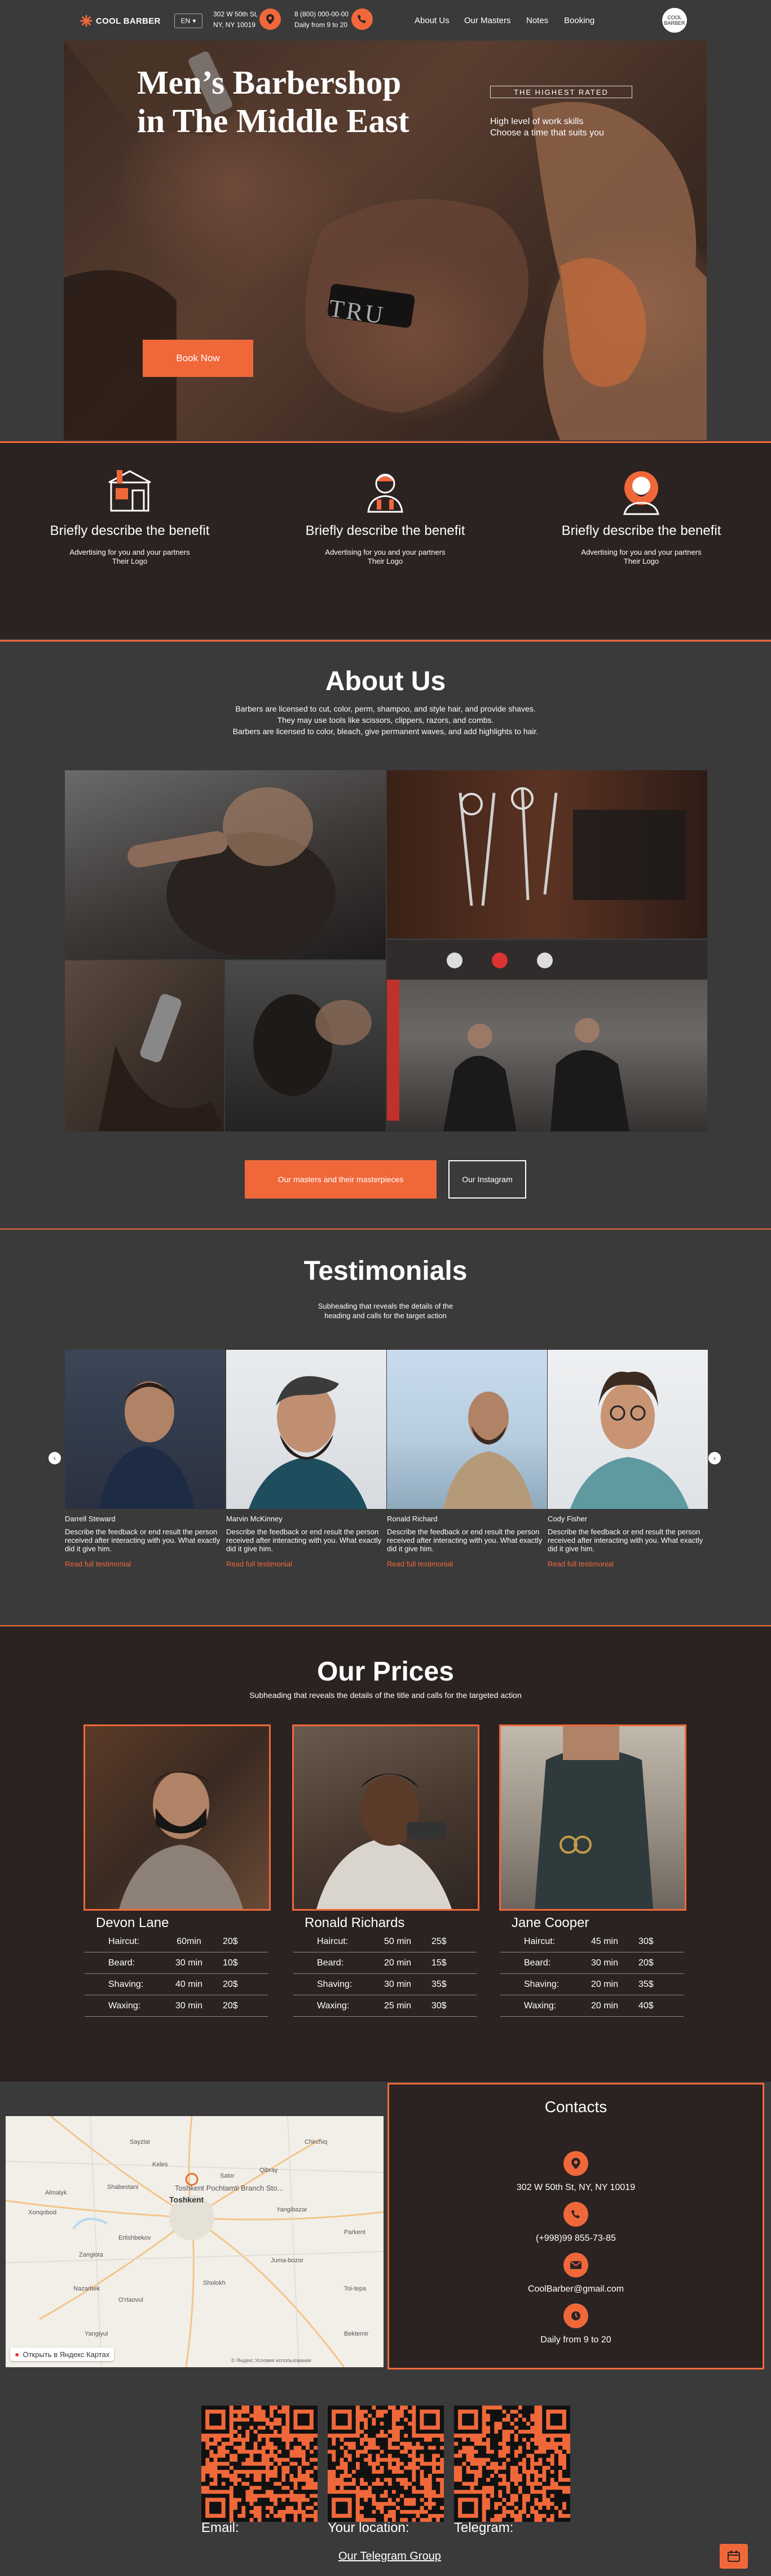 The width and height of the screenshot is (771, 2576). I want to click on nav-booking: Booking, so click(579, 20).